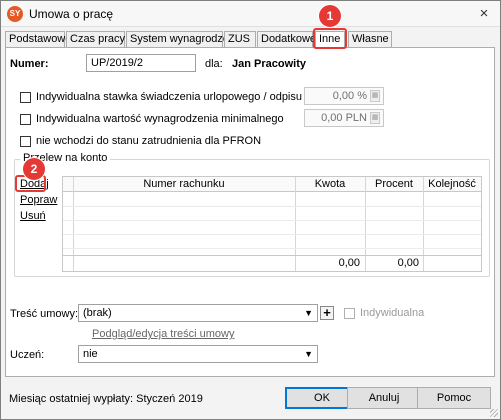 Image resolution: width=501 pixels, height=420 pixels. What do you see at coordinates (38, 39) in the screenshot?
I see `tab-podstawowe: Podstawowe` at bounding box center [38, 39].